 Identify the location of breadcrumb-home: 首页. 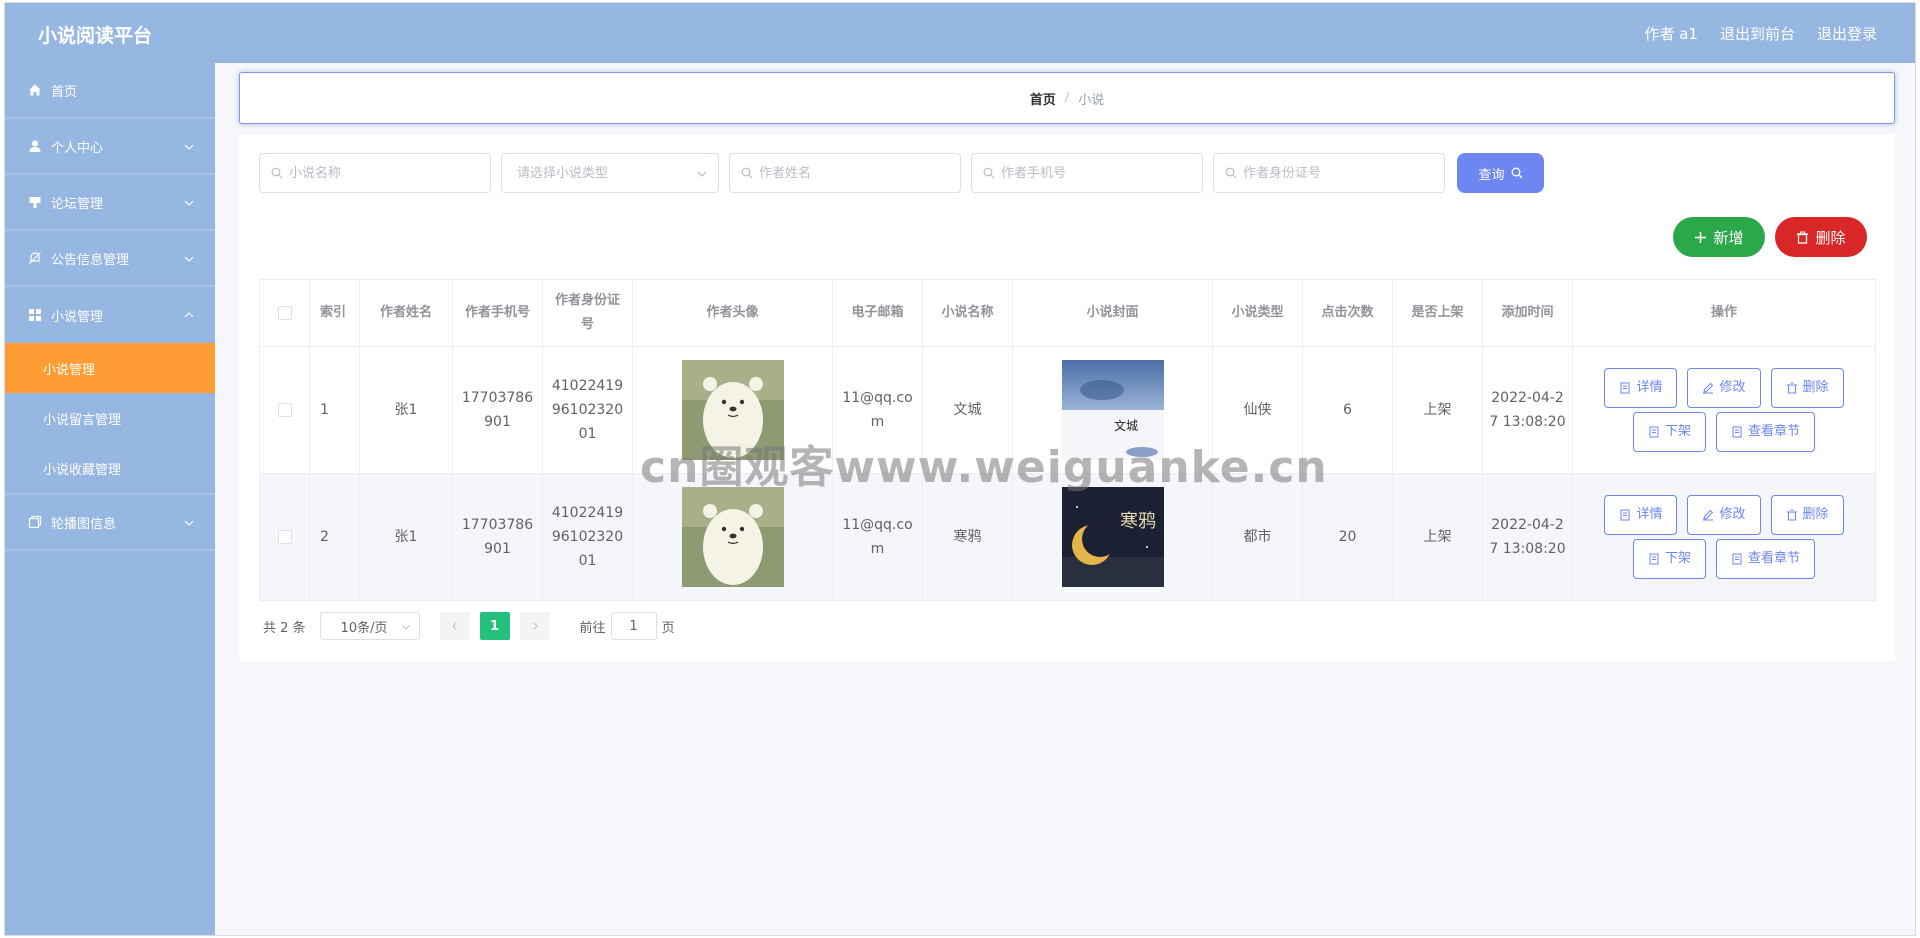
(1043, 98).